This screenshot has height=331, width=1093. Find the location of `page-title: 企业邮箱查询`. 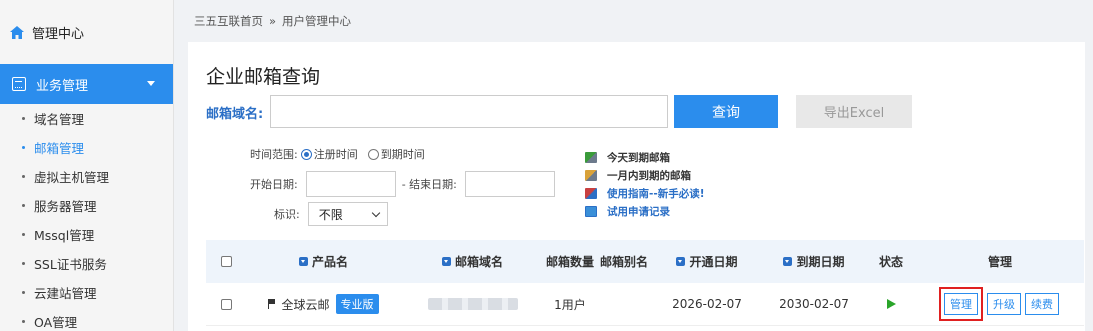

page-title: 企业邮箱查询 is located at coordinates (263, 77).